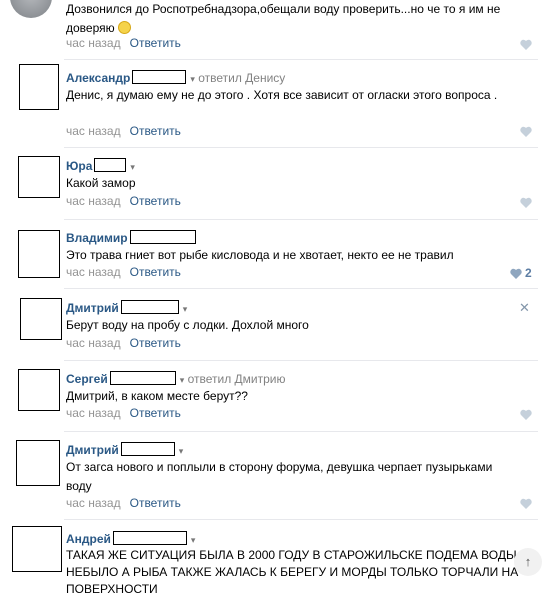 Image resolution: width=550 pixels, height=598 pixels. I want to click on comment-header: Владимир, so click(131, 237).